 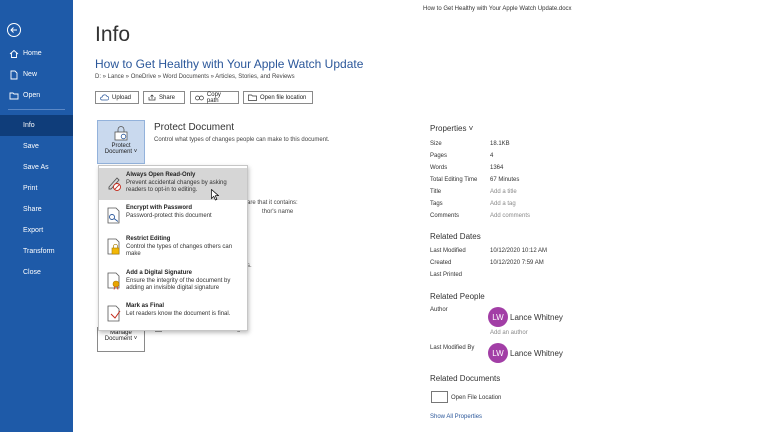 What do you see at coordinates (446, 275) in the screenshot?
I see `date-key: Last Printed` at bounding box center [446, 275].